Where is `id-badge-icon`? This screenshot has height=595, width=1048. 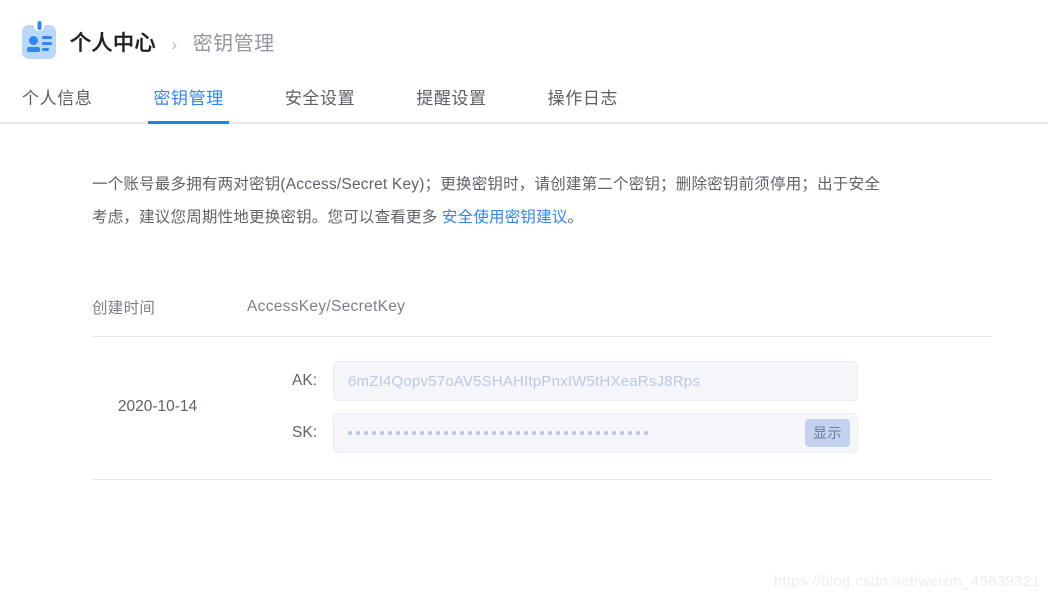
id-badge-icon is located at coordinates (39, 39).